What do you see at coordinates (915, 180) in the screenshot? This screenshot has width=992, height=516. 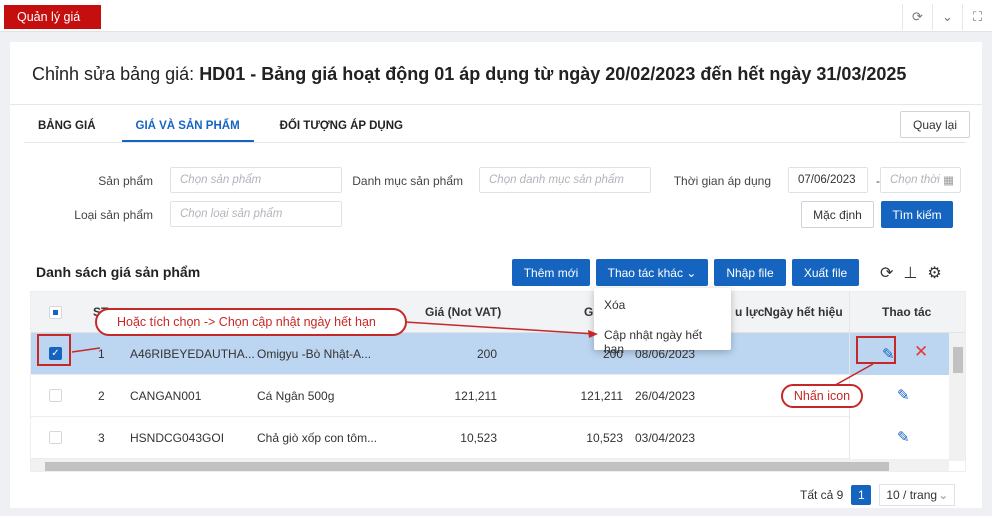 I see `date-to-placeholder: Chọn thời` at bounding box center [915, 180].